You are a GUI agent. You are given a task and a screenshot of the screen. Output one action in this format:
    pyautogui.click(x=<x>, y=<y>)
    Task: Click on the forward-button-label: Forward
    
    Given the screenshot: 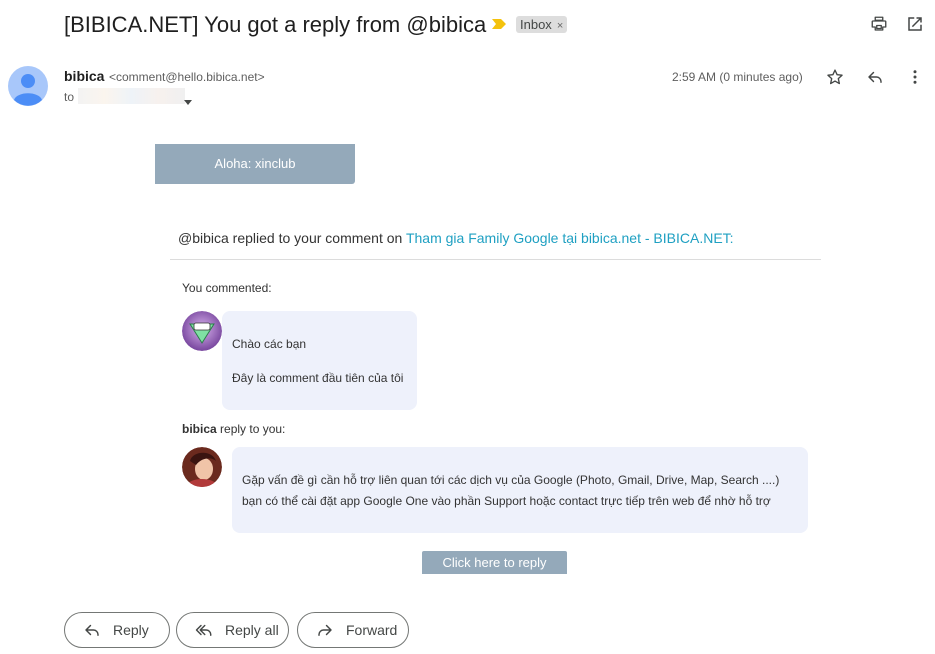 What is the action you would take?
    pyautogui.click(x=372, y=630)
    